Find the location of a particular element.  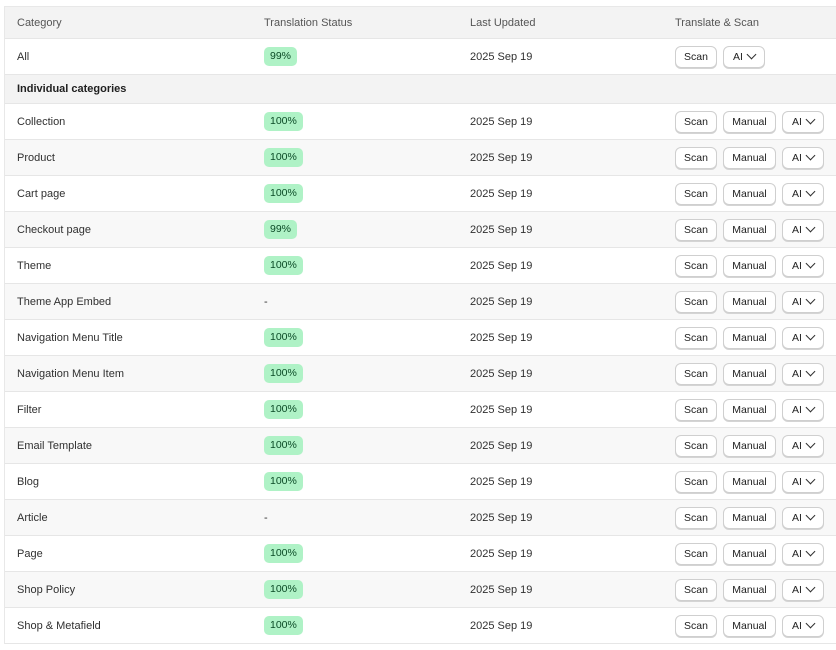

category-label: Product is located at coordinates (36, 157).